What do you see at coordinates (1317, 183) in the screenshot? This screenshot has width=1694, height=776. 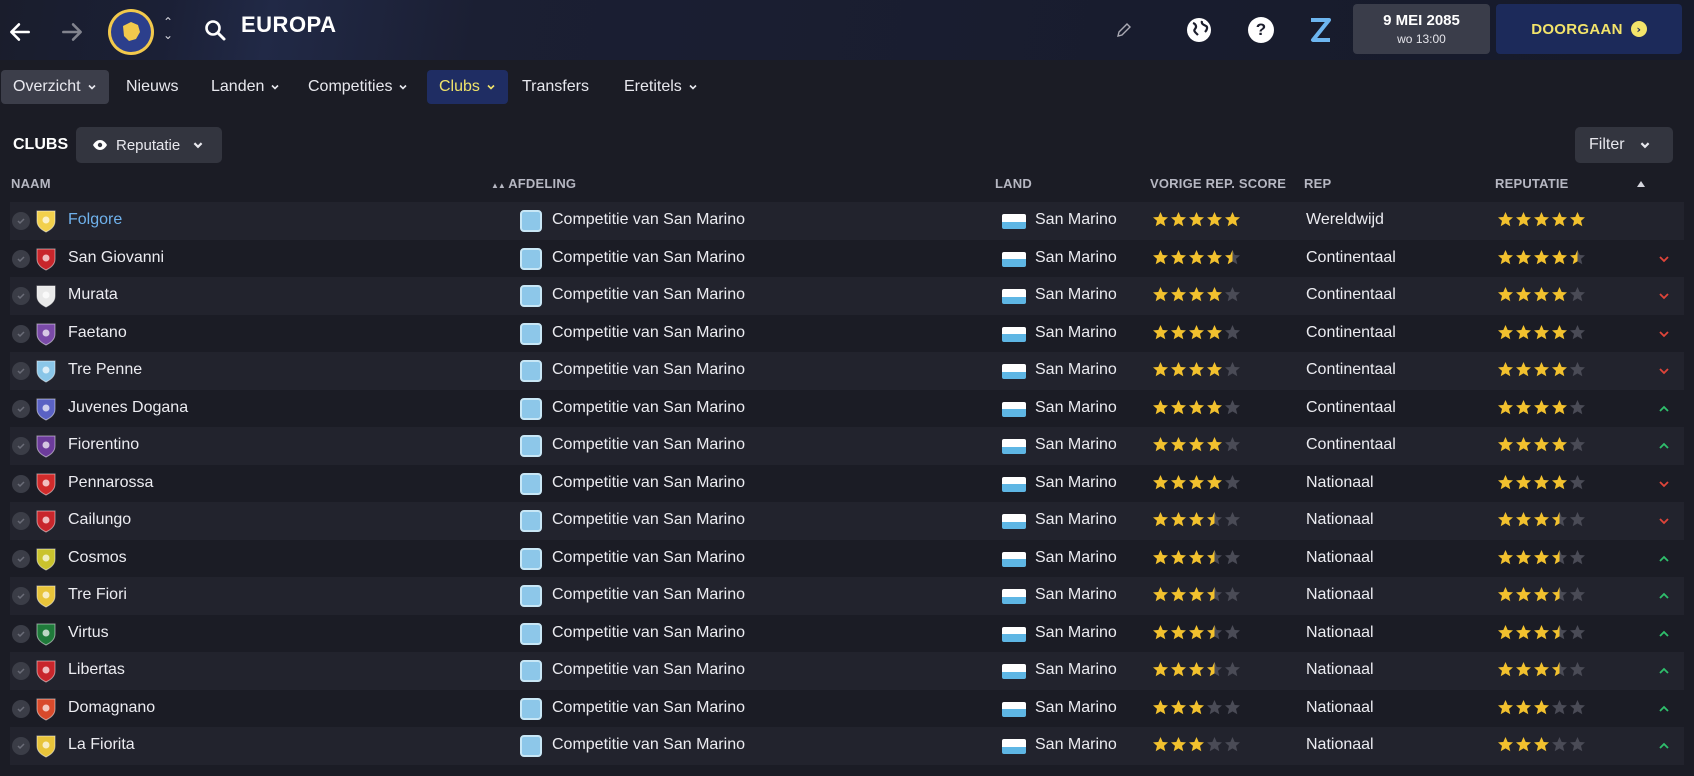 I see `header-rep: REP` at bounding box center [1317, 183].